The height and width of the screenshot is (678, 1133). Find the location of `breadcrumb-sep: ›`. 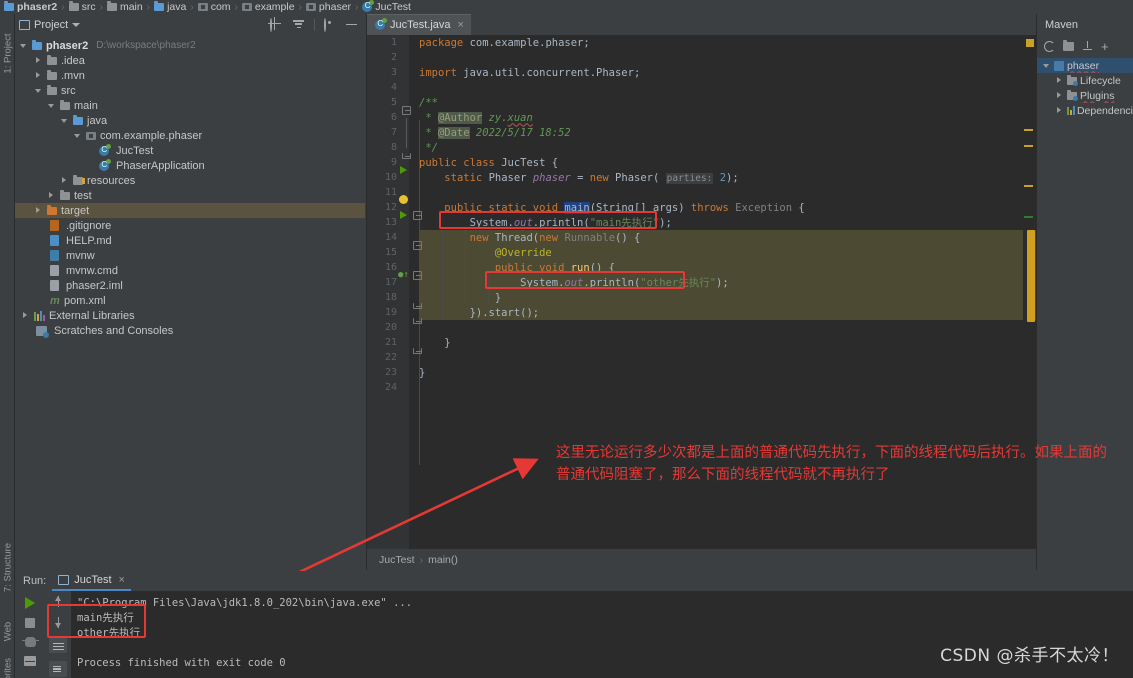

breadcrumb-sep: › is located at coordinates (300, 7).